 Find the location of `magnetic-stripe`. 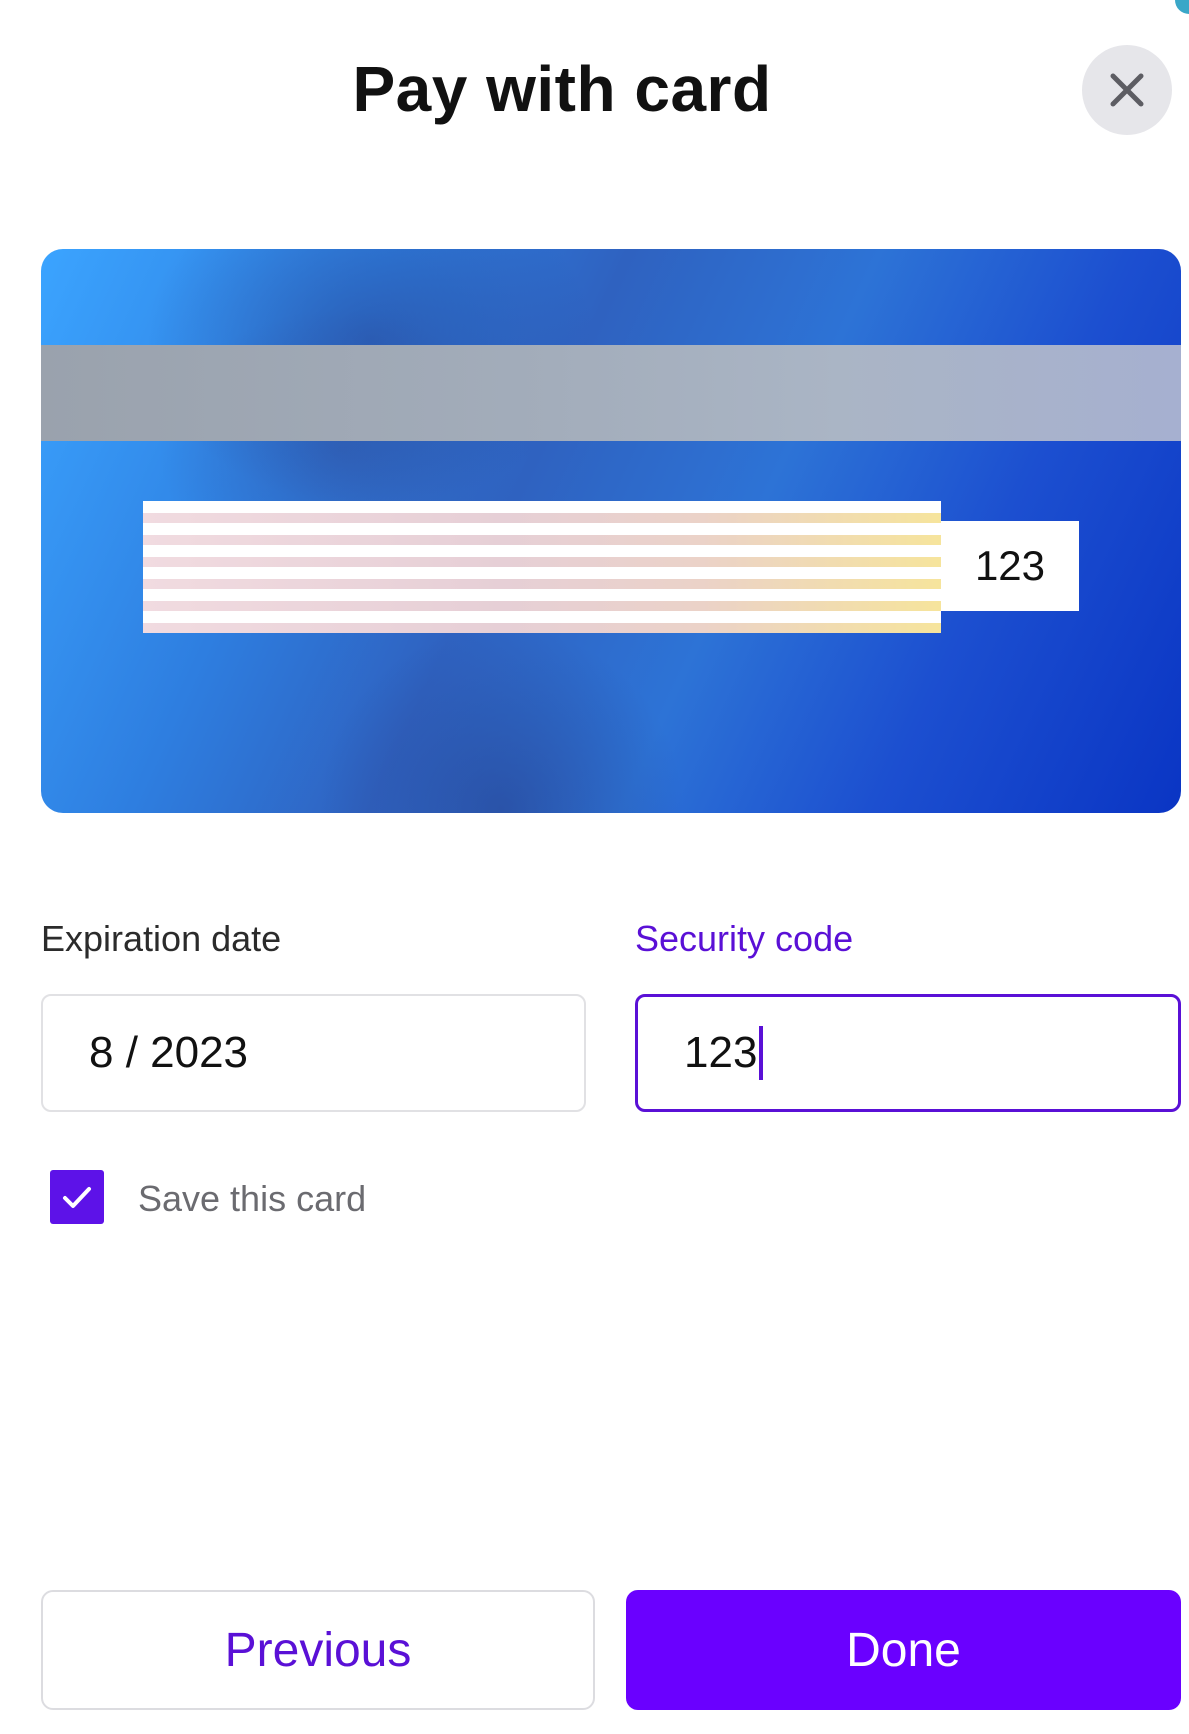

magnetic-stripe is located at coordinates (611, 393).